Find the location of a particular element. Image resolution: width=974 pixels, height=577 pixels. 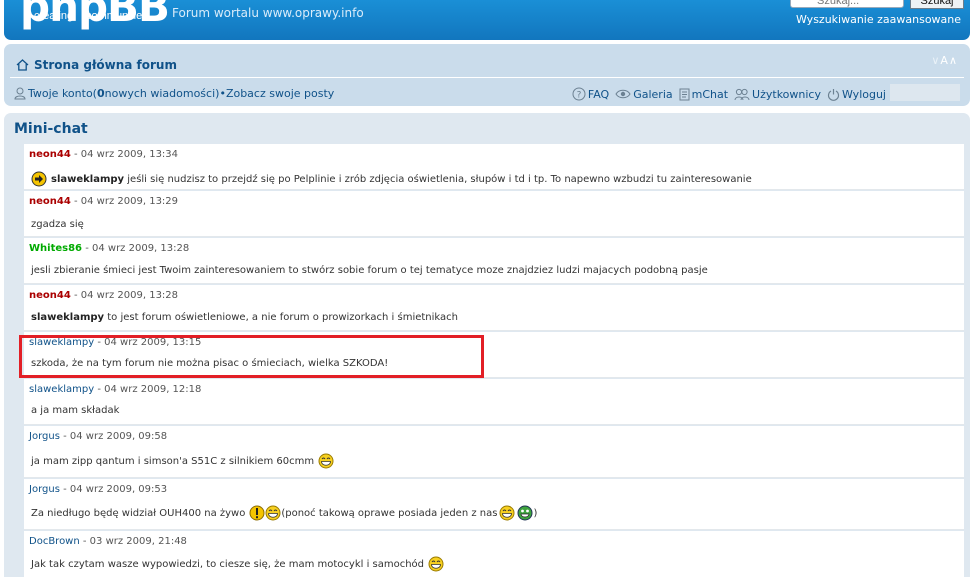

message-date: - 04 wrz 2009, 13:29 is located at coordinates (124, 201).